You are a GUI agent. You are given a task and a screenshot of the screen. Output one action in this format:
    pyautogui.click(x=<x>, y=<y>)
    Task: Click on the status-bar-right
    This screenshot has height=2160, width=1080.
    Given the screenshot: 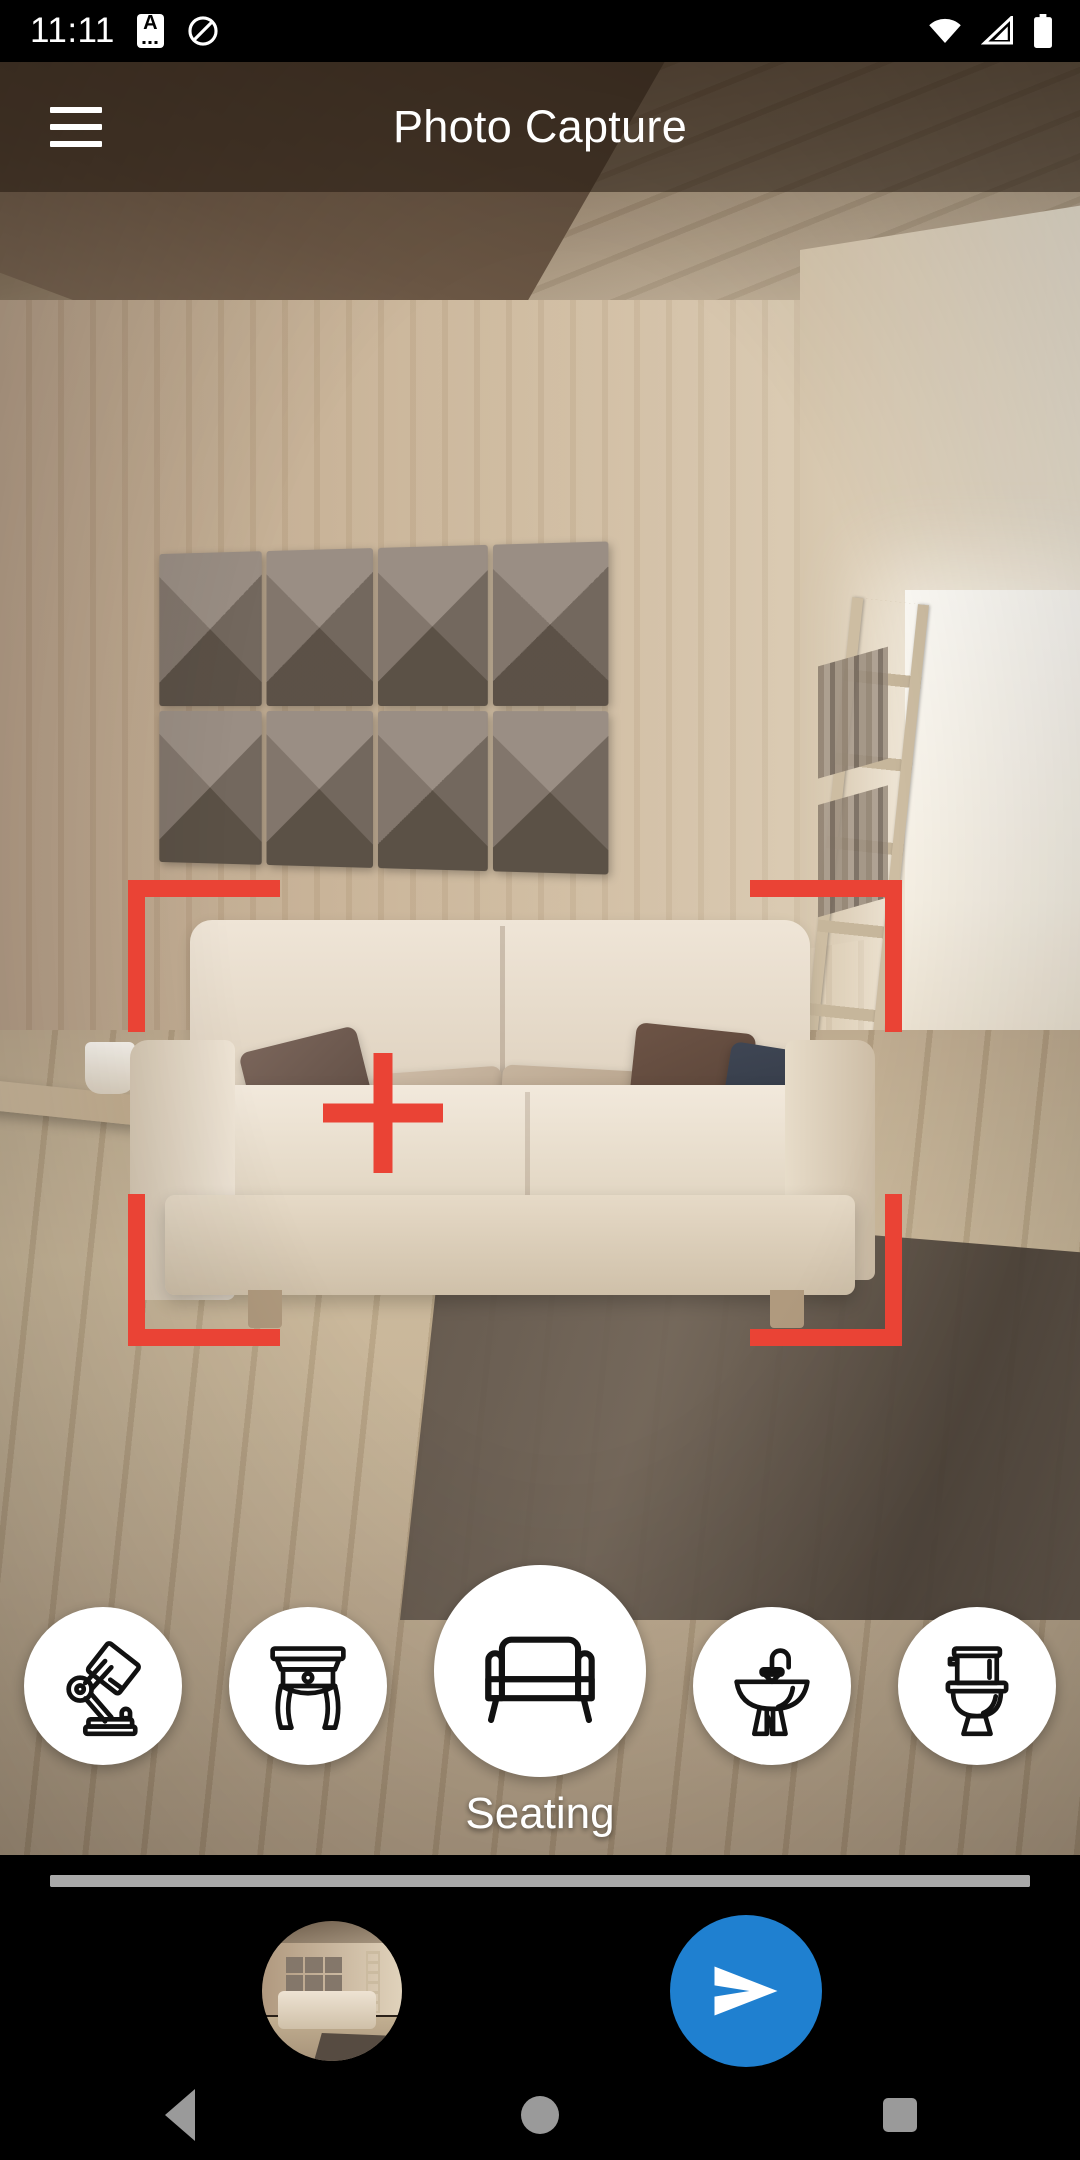 What is the action you would take?
    pyautogui.click(x=990, y=31)
    